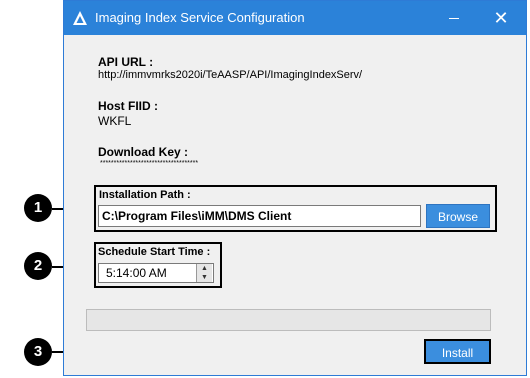  I want to click on schedule-label: Schedule Start Time :, so click(154, 252).